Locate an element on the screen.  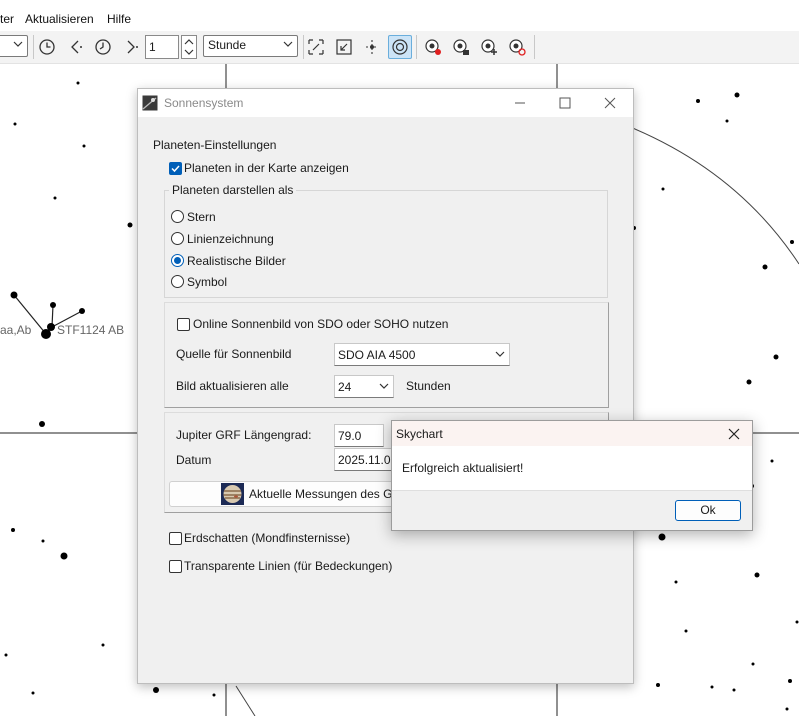
radio-realistische-bilder is located at coordinates (177, 260).